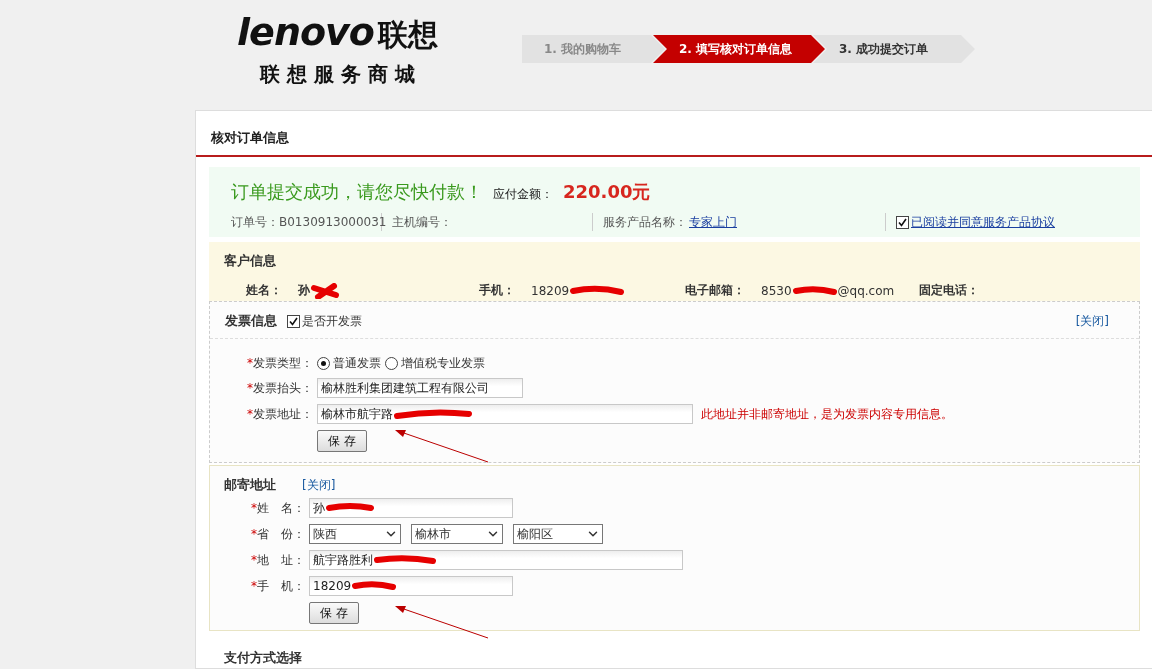 The width and height of the screenshot is (1152, 669). I want to click on select-field: 榆阳区, so click(558, 534).